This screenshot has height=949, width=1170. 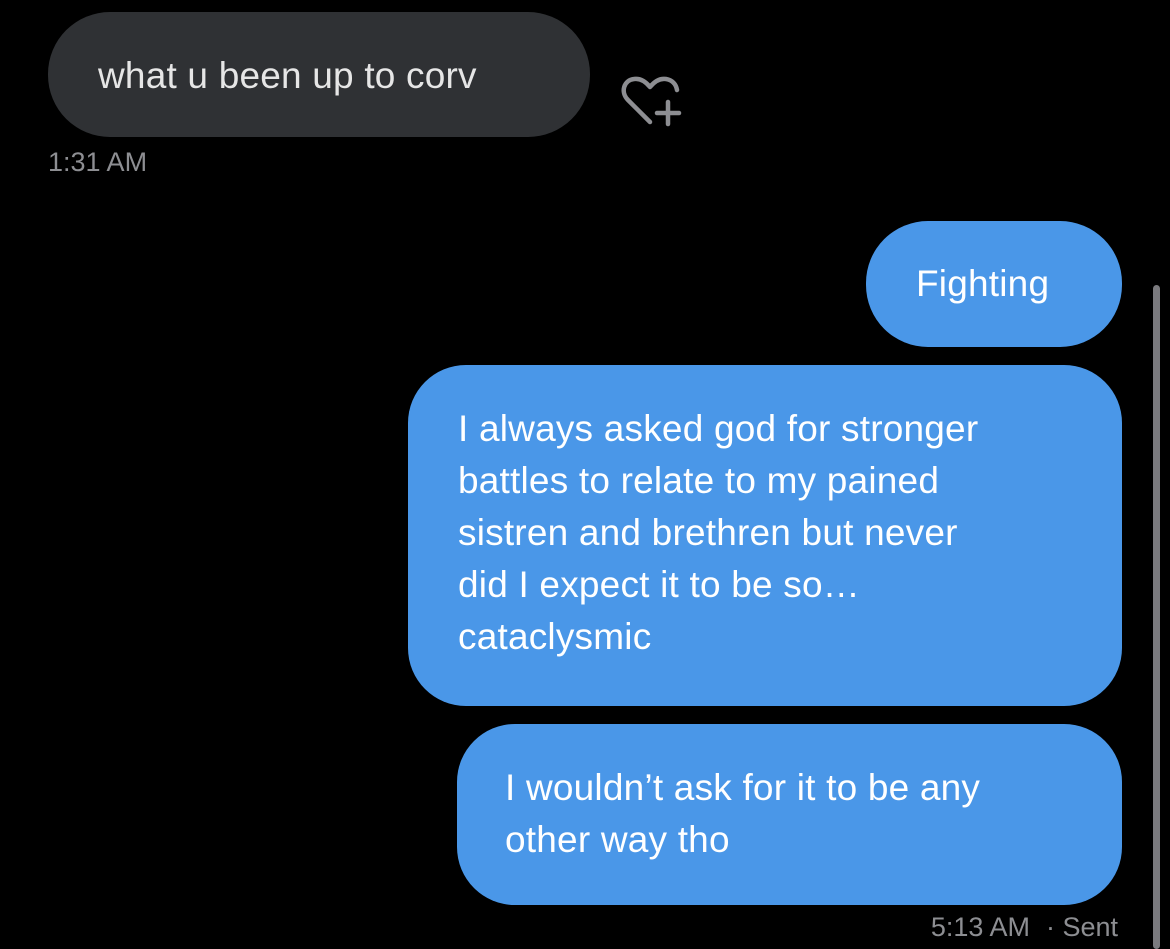 What do you see at coordinates (555, 636) in the screenshot?
I see `message-line: cataclysmic` at bounding box center [555, 636].